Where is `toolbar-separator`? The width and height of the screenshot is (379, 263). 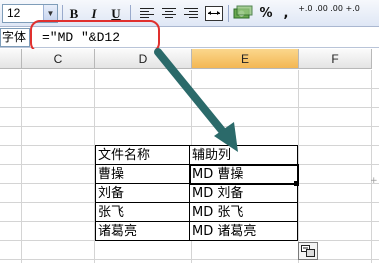
toolbar-separator is located at coordinates (228, 13).